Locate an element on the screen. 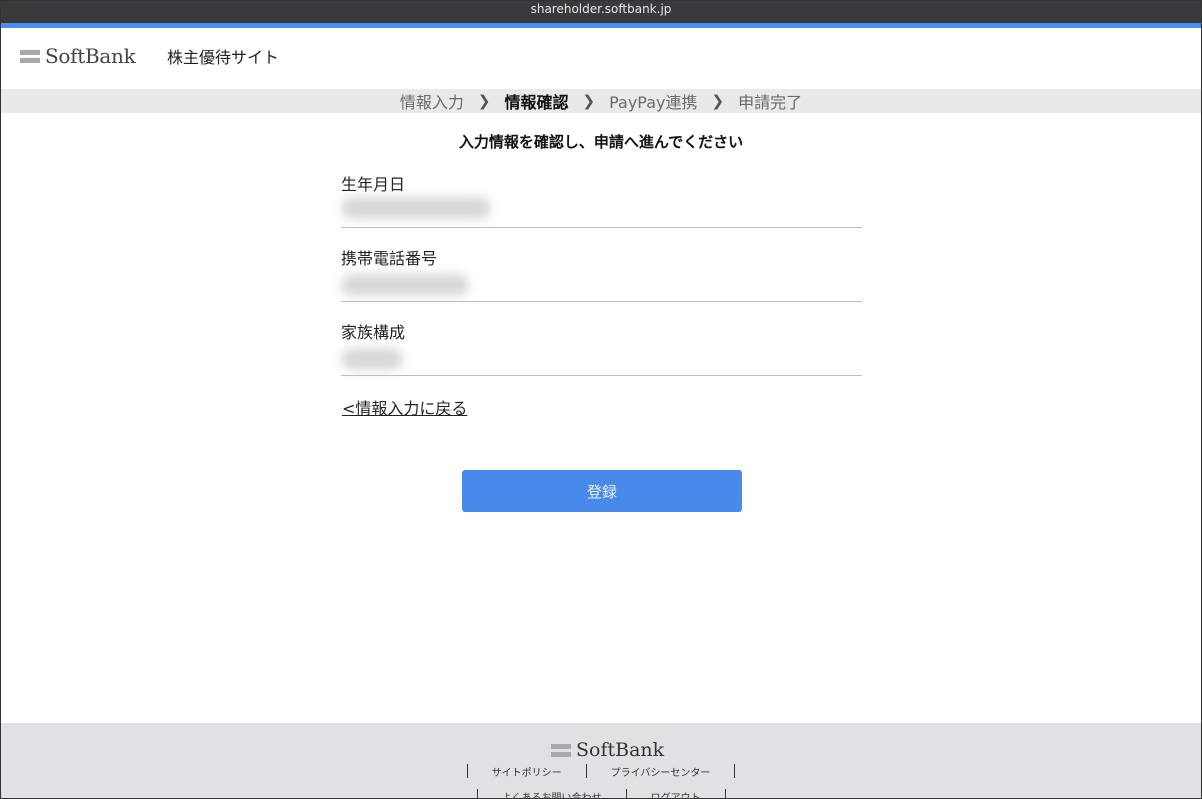  step-paypay-link: PayPay連携 is located at coordinates (653, 102).